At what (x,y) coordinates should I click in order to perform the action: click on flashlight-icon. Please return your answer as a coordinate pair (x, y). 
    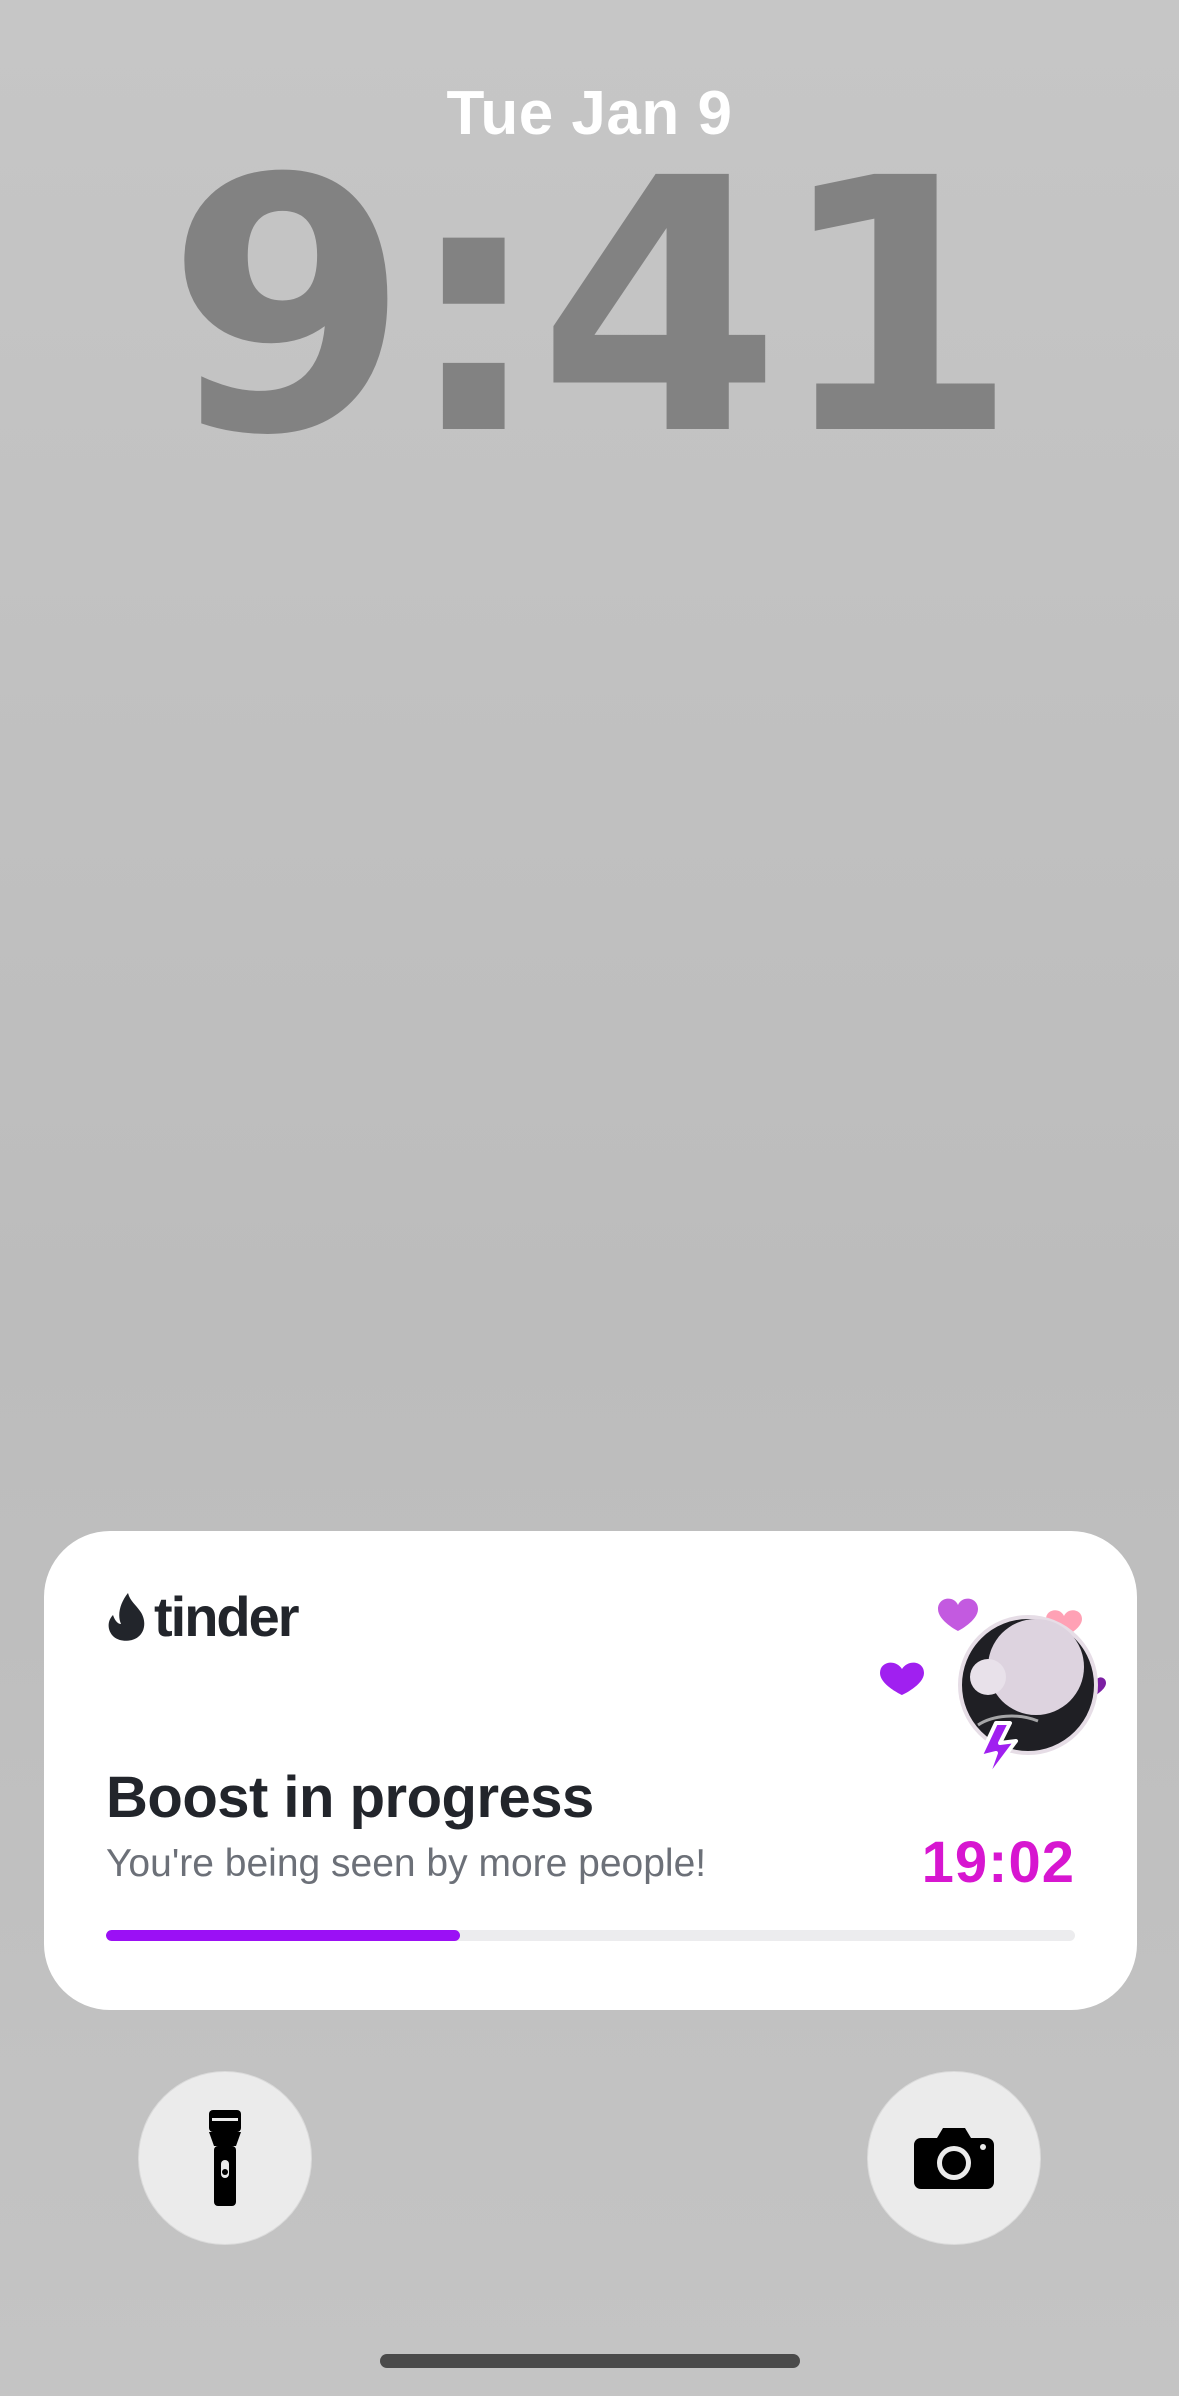
    Looking at the image, I should click on (225, 2158).